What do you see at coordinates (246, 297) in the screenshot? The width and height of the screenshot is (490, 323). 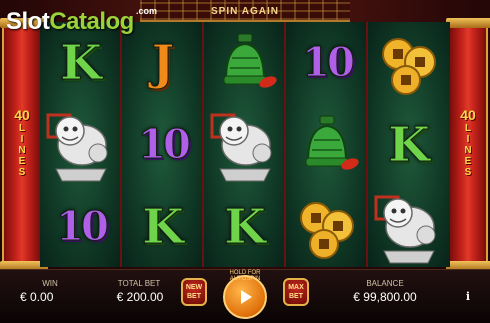 I see `play-icon` at bounding box center [246, 297].